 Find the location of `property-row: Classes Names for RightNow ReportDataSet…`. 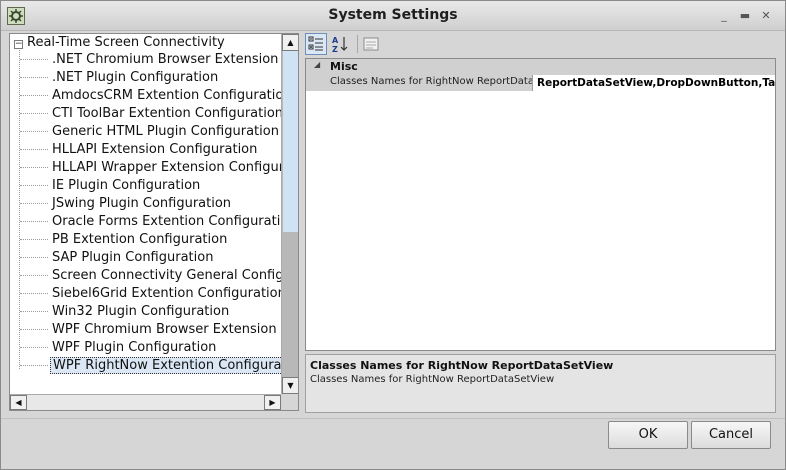

property-row: Classes Names for RightNow ReportDataSet… is located at coordinates (540, 83).